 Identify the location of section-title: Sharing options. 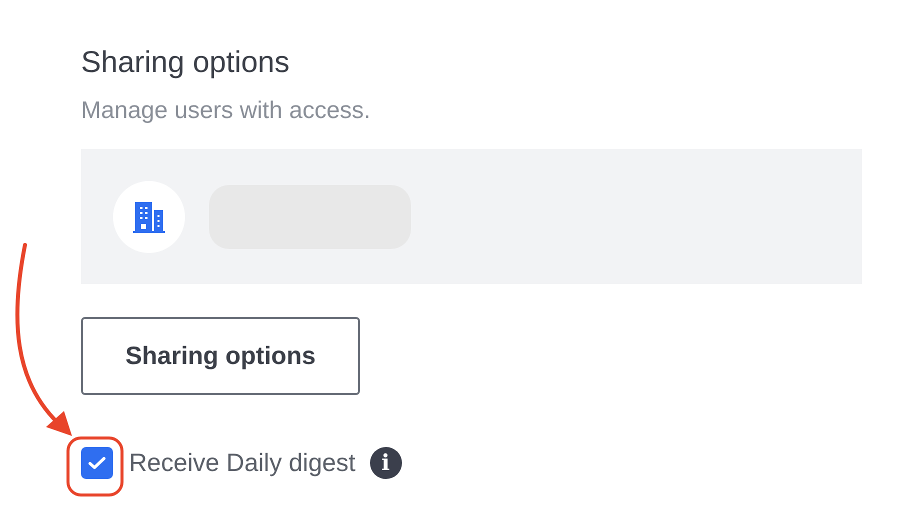
(185, 63).